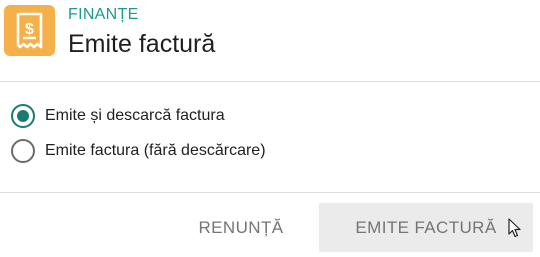 The height and width of the screenshot is (257, 540). Describe the element at coordinates (270, 192) in the screenshot. I see `footer-divider` at that location.